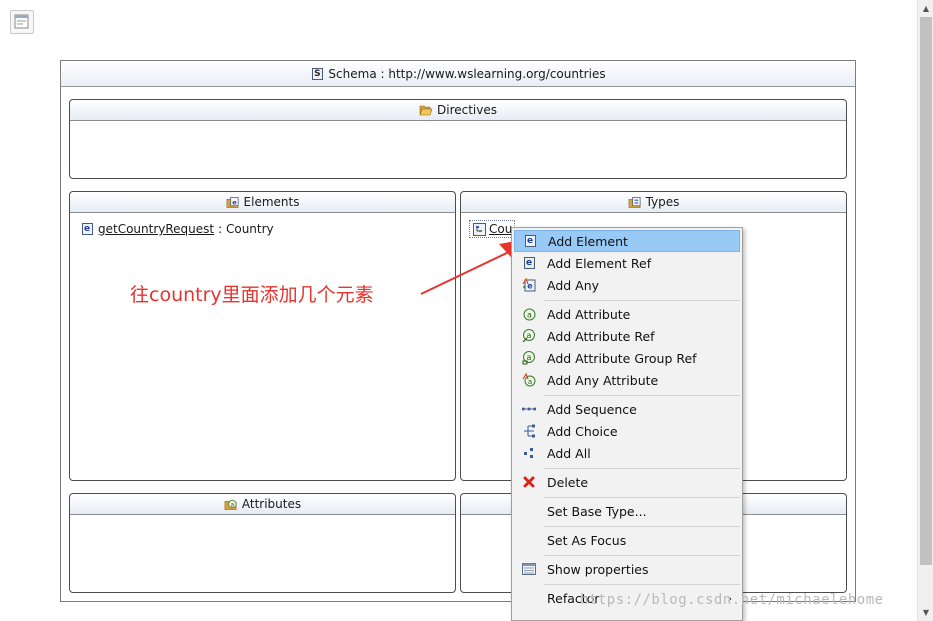  I want to click on attribute-ref-icon: a, so click(529, 336).